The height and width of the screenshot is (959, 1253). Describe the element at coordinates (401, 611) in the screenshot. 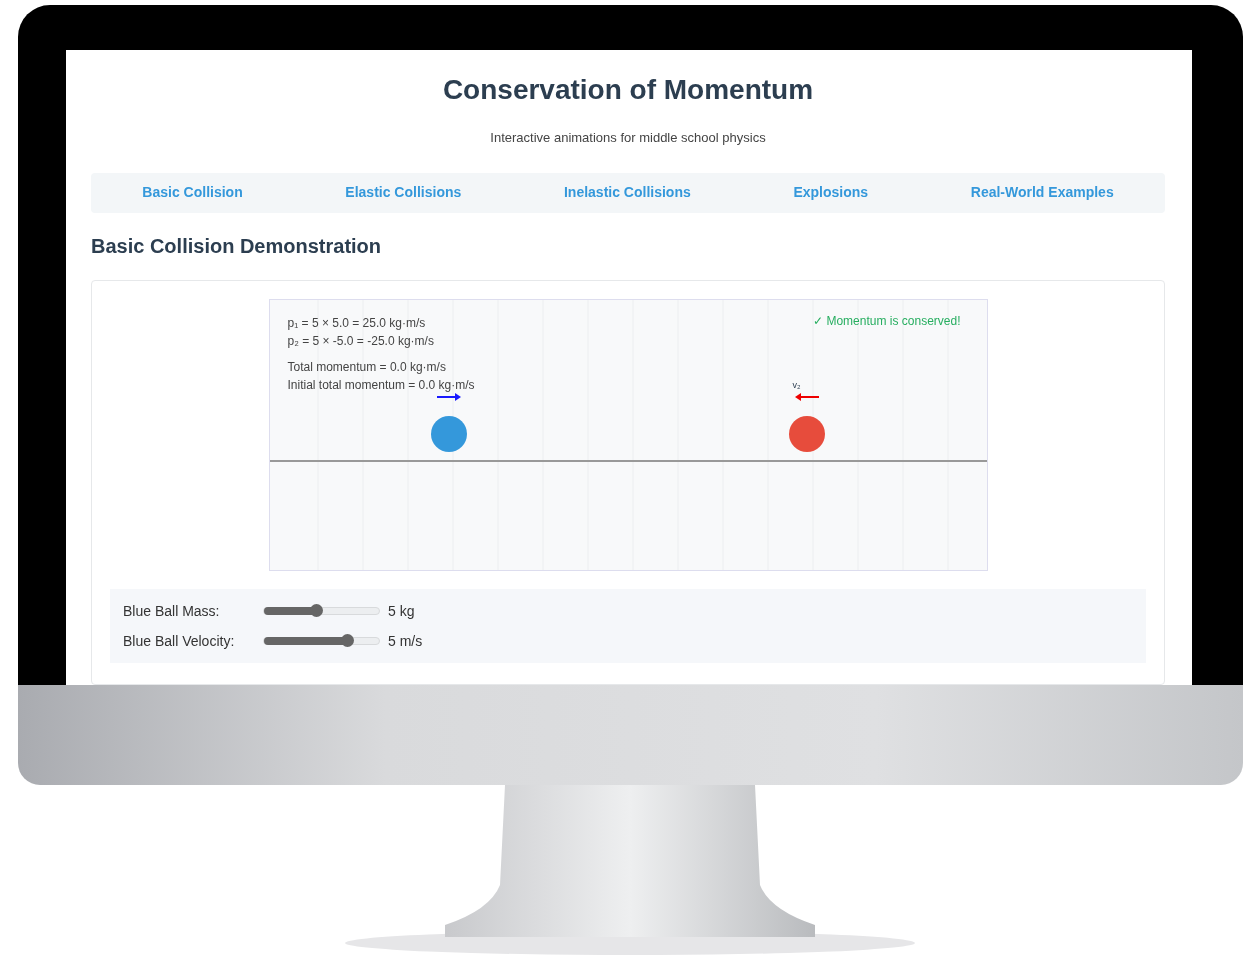

I see `control-value: 5 kg` at that location.